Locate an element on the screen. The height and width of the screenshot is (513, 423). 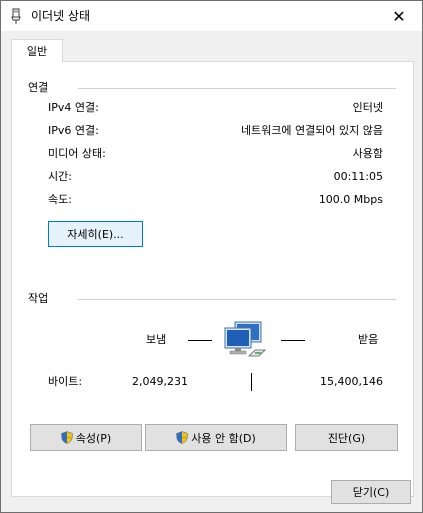
connection-group-title: 연결 is located at coordinates (38, 88).